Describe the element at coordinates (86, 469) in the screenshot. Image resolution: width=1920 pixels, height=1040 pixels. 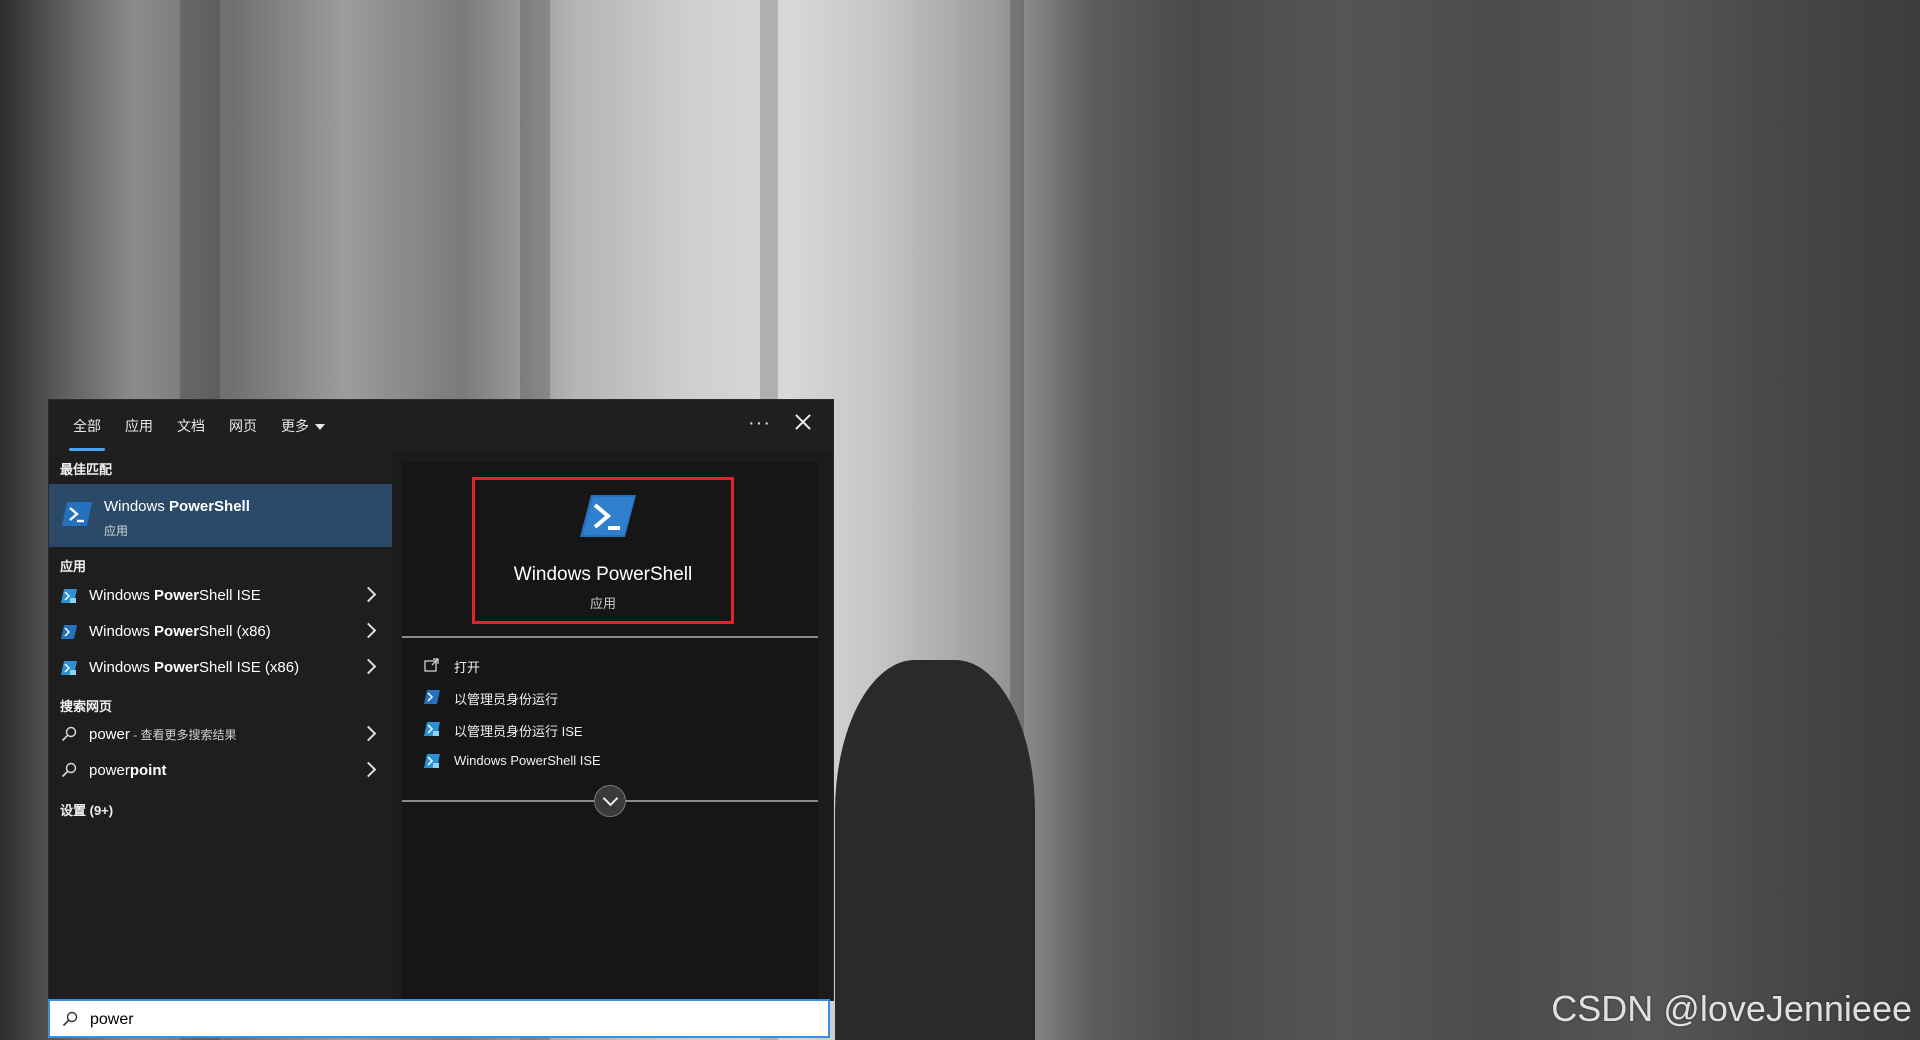
I see `section-best-match: 最佳匹配` at that location.